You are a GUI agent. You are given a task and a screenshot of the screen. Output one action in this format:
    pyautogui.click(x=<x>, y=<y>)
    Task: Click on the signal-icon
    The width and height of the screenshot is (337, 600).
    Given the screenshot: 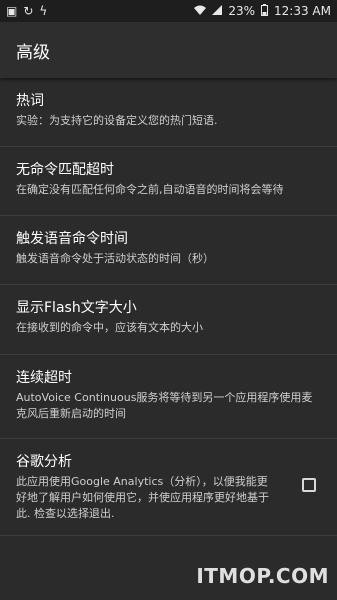 What is the action you would take?
    pyautogui.click(x=217, y=11)
    